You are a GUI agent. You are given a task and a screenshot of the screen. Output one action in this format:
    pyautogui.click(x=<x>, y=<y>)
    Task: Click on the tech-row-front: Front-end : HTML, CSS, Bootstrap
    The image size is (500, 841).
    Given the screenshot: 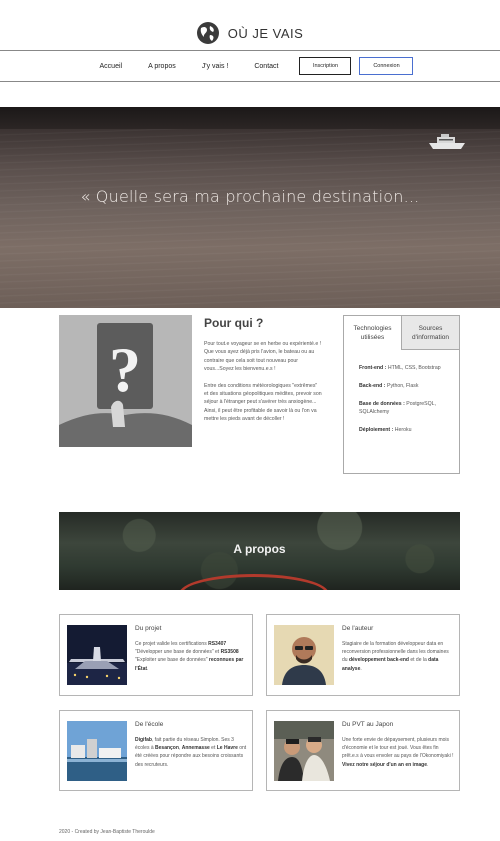 What is the action you would take?
    pyautogui.click(x=401, y=368)
    